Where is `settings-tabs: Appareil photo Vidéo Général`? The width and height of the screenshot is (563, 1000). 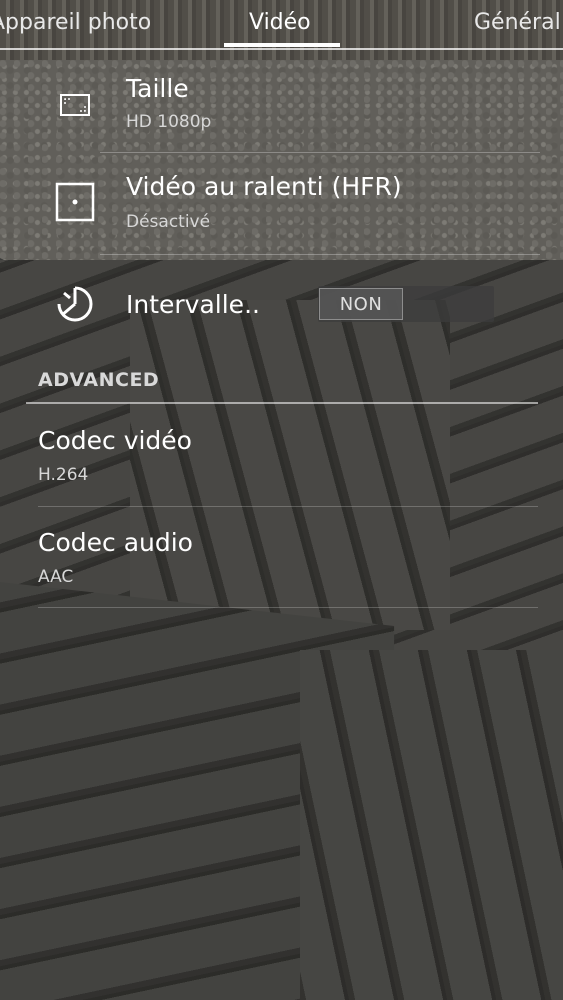
settings-tabs: Appareil photo Vidéo Général is located at coordinates (281, 25).